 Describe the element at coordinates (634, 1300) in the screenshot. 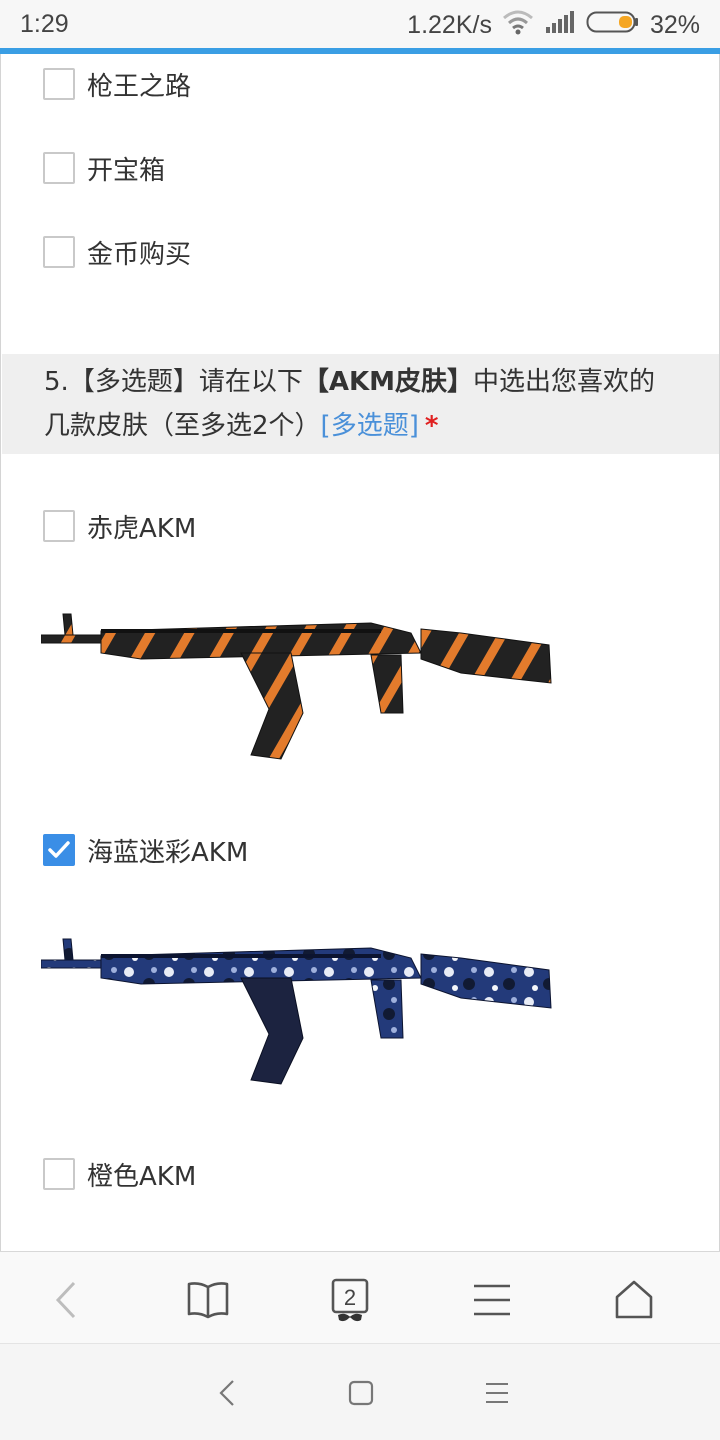

I see `home-icon` at that location.